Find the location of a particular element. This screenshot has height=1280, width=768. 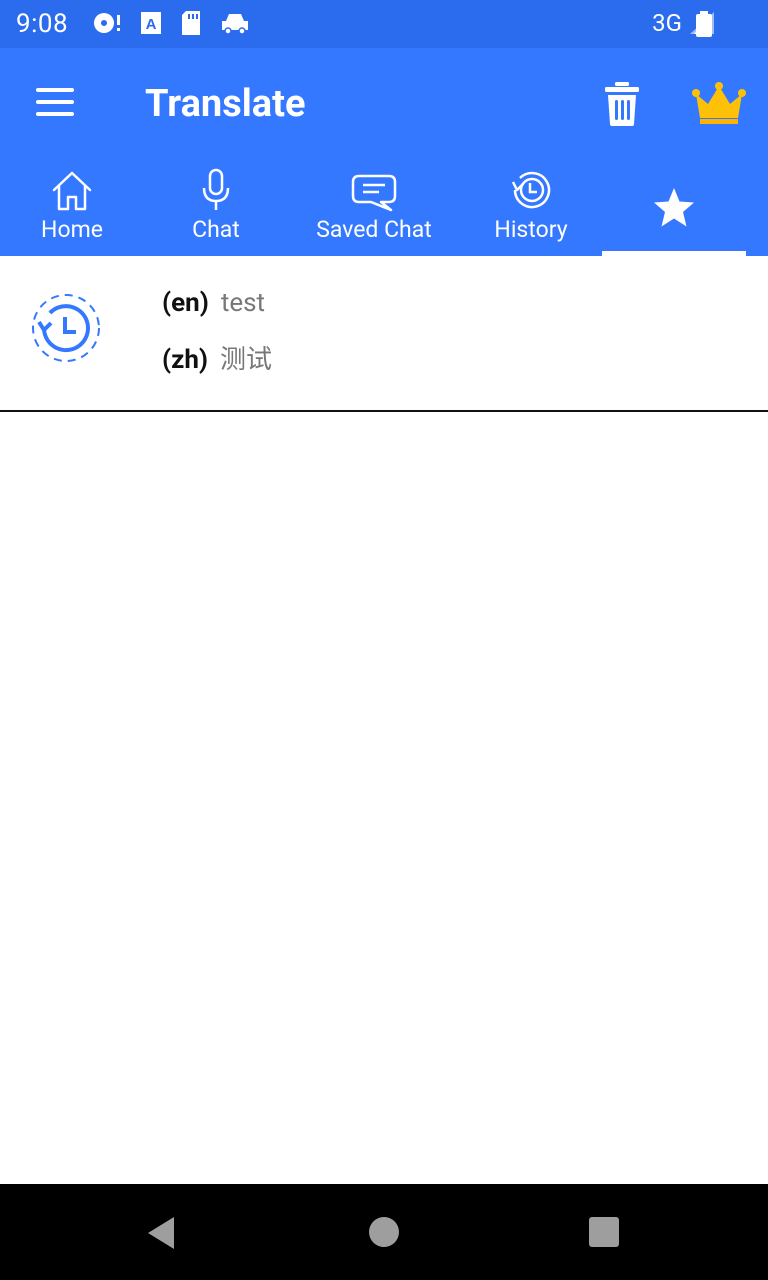

tab-history: History is located at coordinates (531, 212).